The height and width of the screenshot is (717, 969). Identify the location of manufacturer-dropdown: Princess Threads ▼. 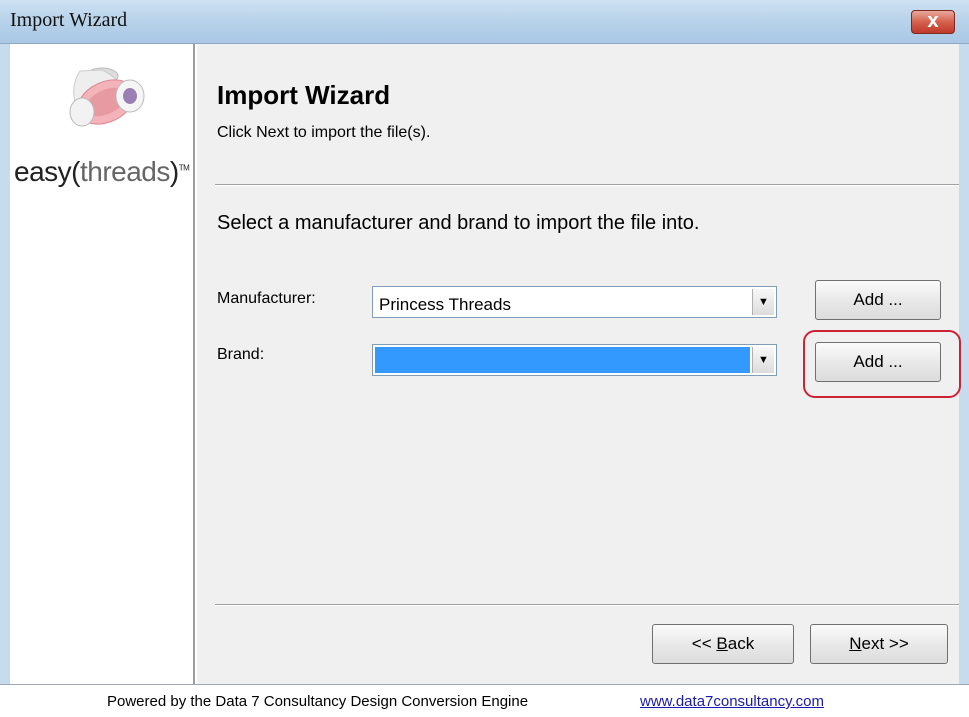
(574, 302).